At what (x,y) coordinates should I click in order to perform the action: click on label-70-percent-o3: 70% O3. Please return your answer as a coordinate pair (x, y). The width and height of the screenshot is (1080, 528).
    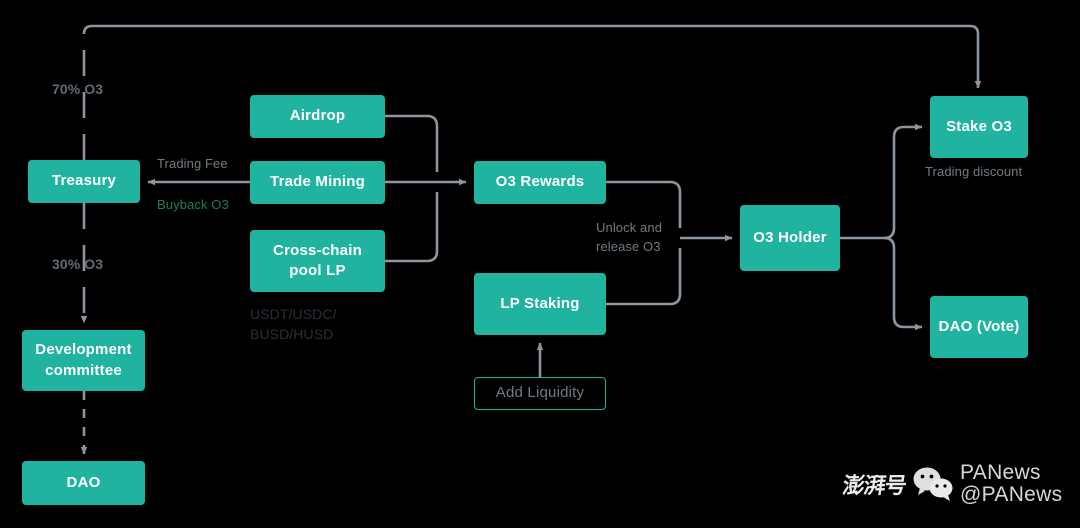
    Looking at the image, I should click on (78, 89).